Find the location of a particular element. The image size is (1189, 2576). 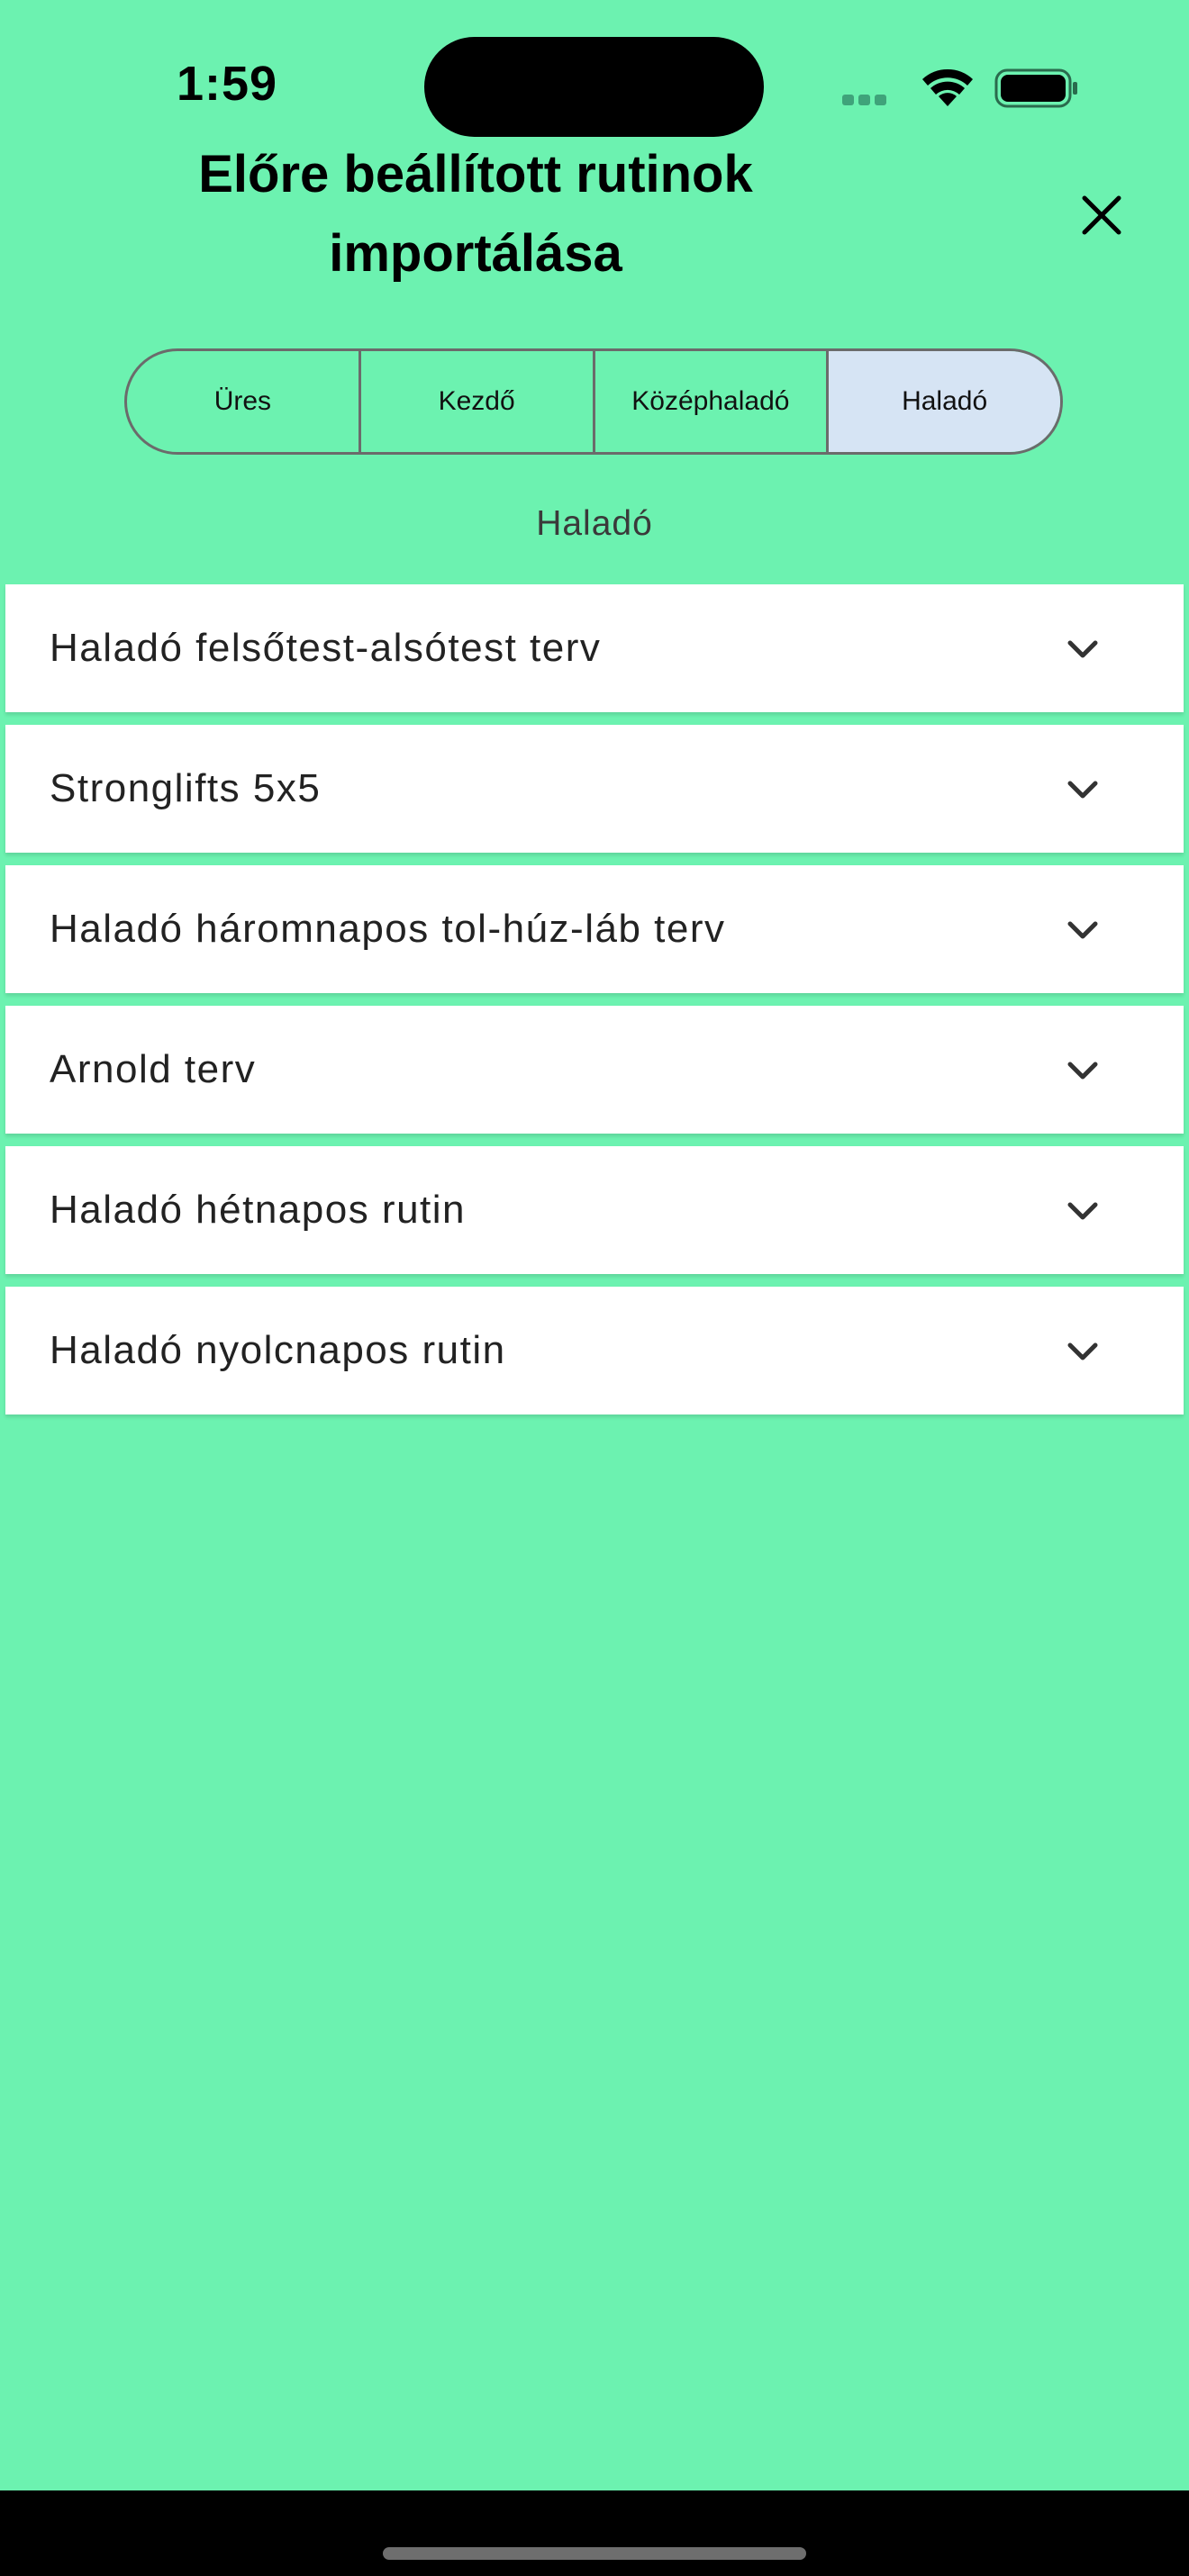

routine-item: Haladó felsőtest-alsótest terv is located at coordinates (594, 648).